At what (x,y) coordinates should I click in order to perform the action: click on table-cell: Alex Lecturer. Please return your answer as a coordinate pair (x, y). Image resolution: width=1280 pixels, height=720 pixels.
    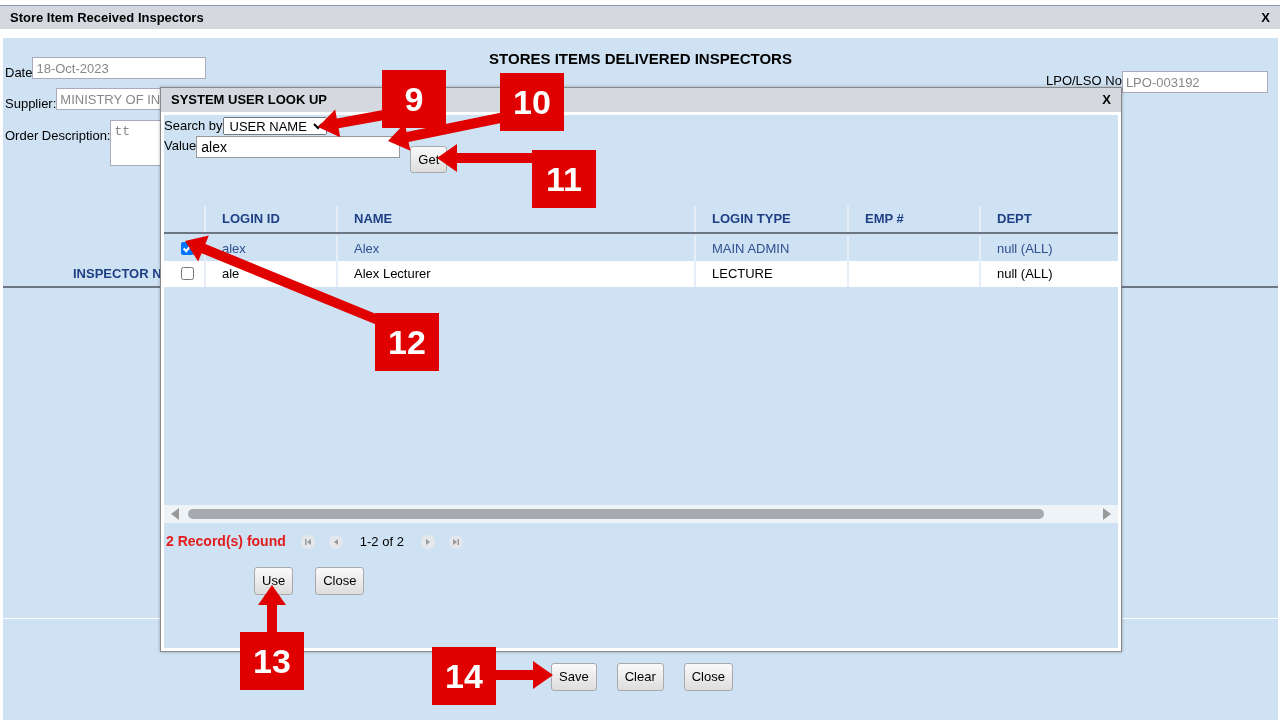
    Looking at the image, I should click on (392, 273).